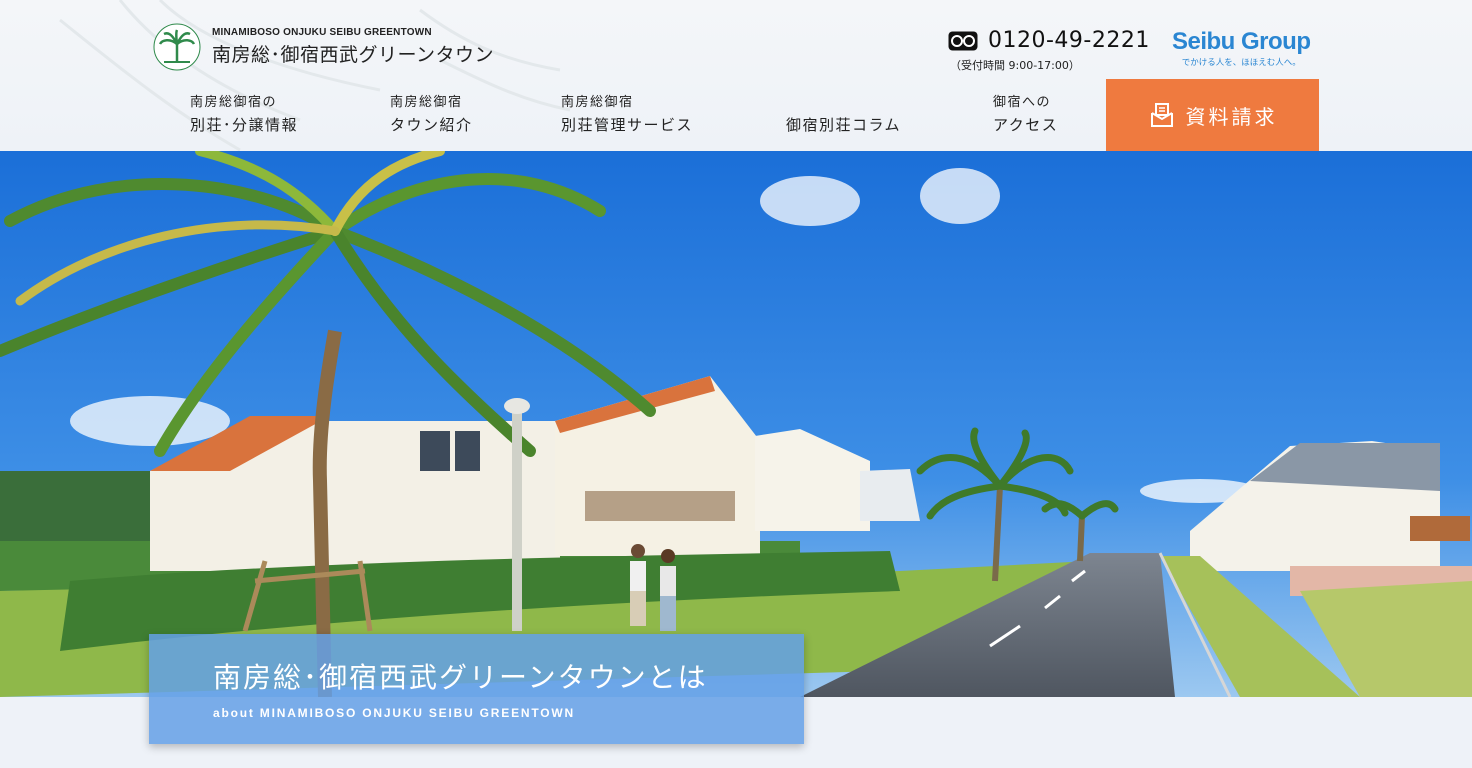 Image resolution: width=1472 pixels, height=768 pixels. Describe the element at coordinates (1161, 115) in the screenshot. I see `document-request-icon` at that location.